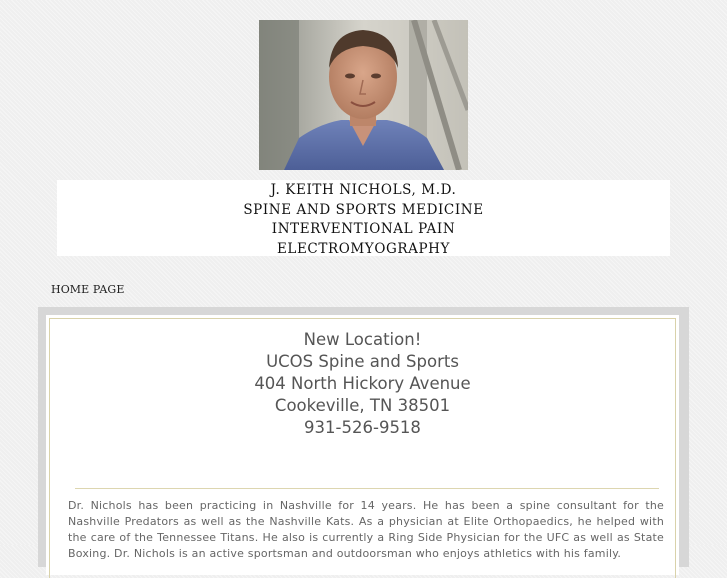  I want to click on doctor-portrait-photo, so click(363, 95).